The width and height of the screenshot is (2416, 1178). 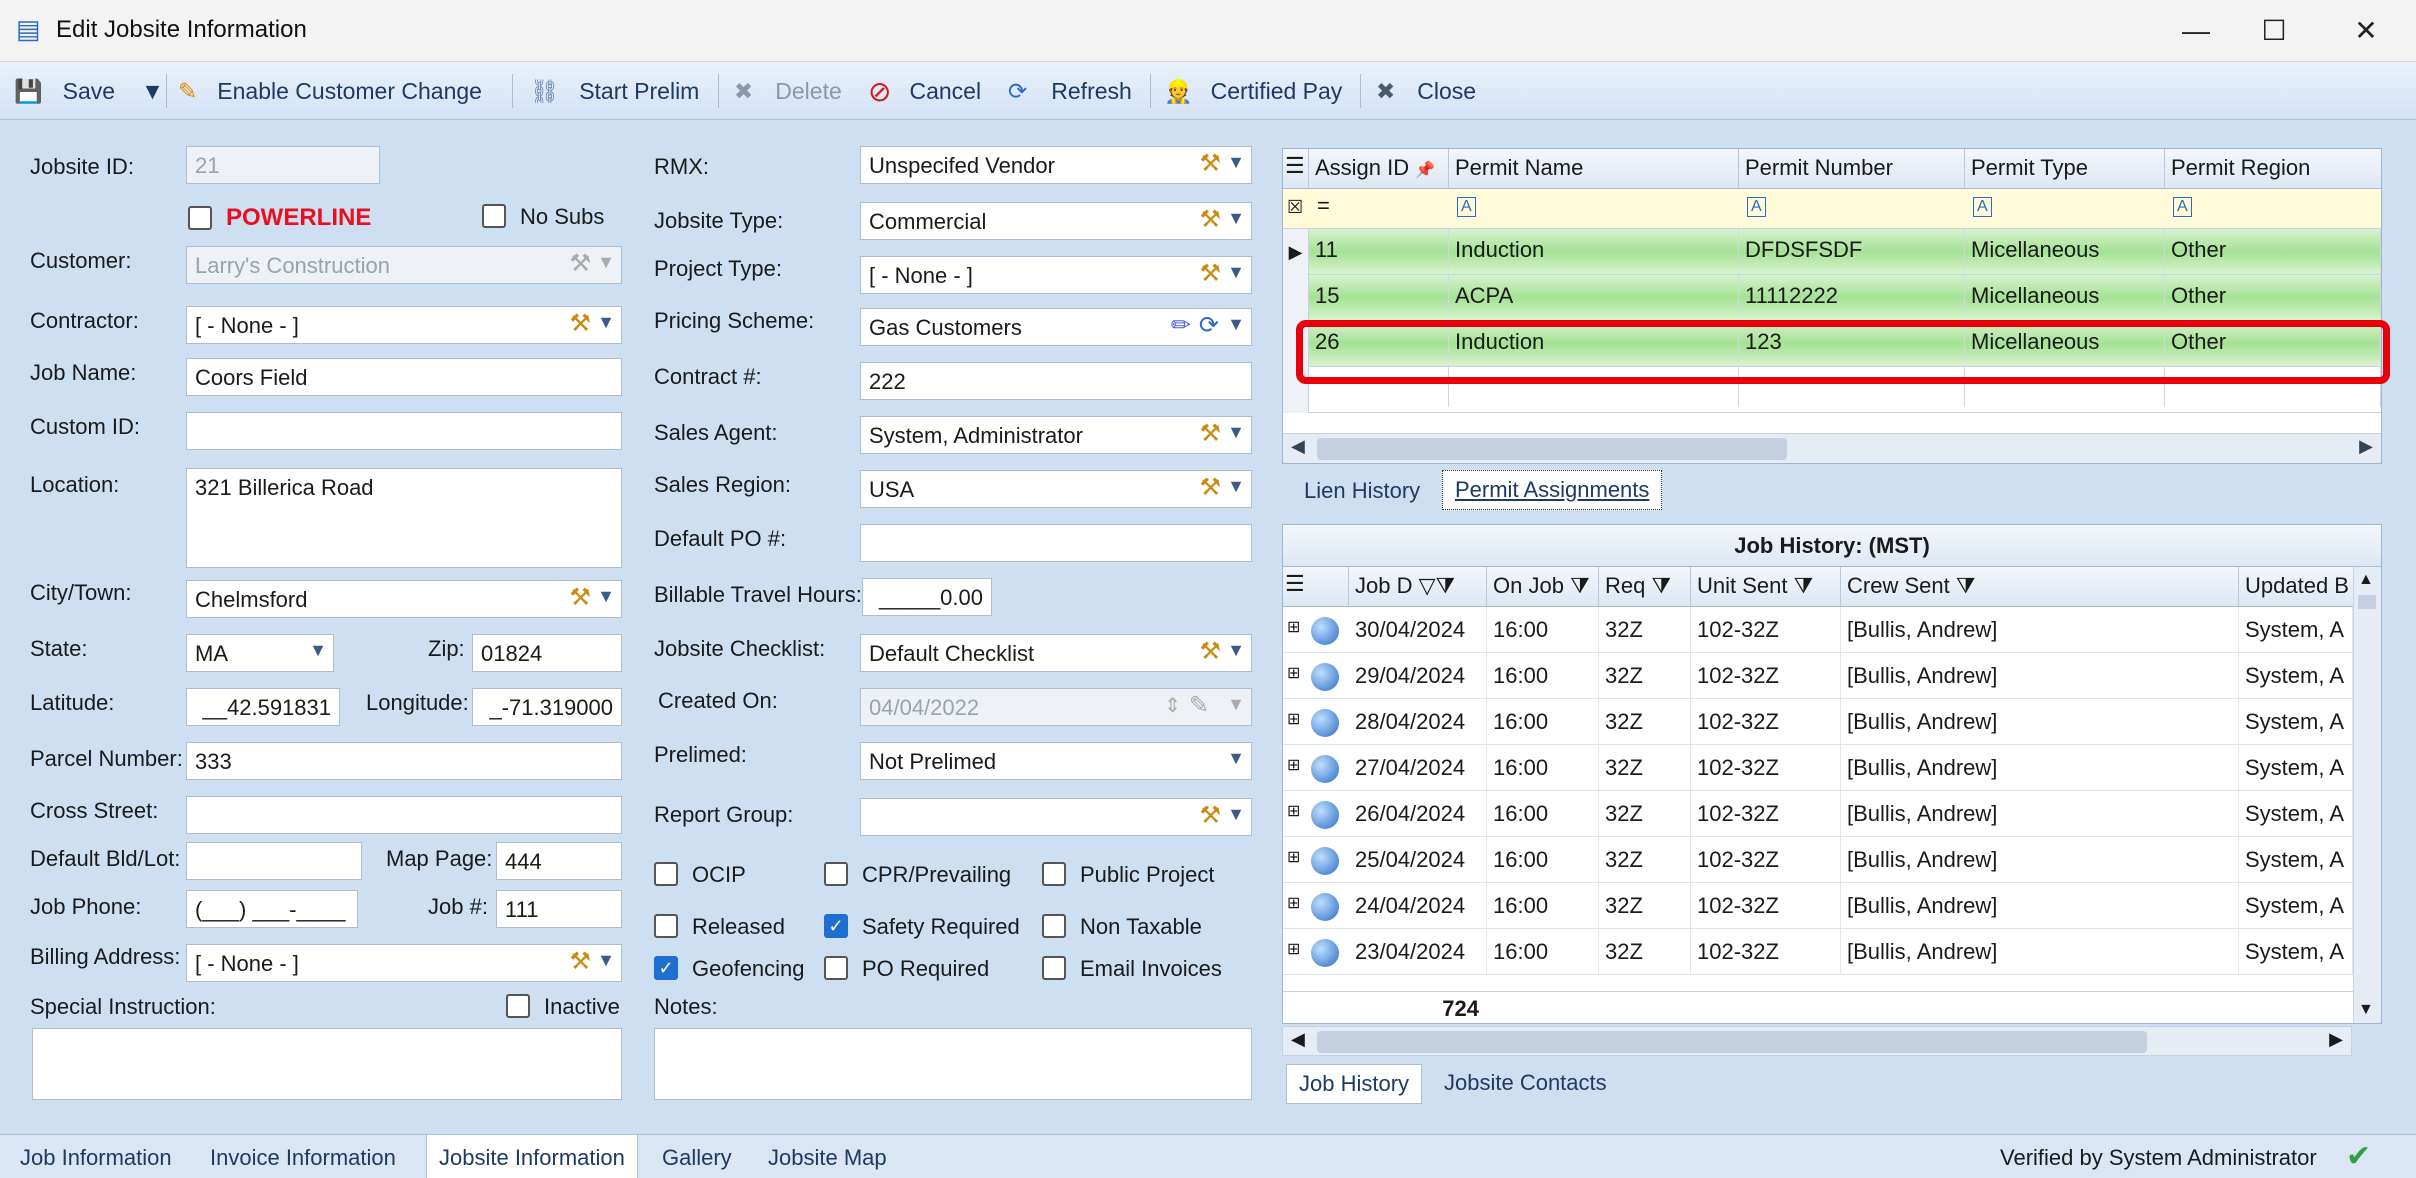 I want to click on permit-horizontal-scrollbar: ◀ ▶, so click(x=1832, y=448).